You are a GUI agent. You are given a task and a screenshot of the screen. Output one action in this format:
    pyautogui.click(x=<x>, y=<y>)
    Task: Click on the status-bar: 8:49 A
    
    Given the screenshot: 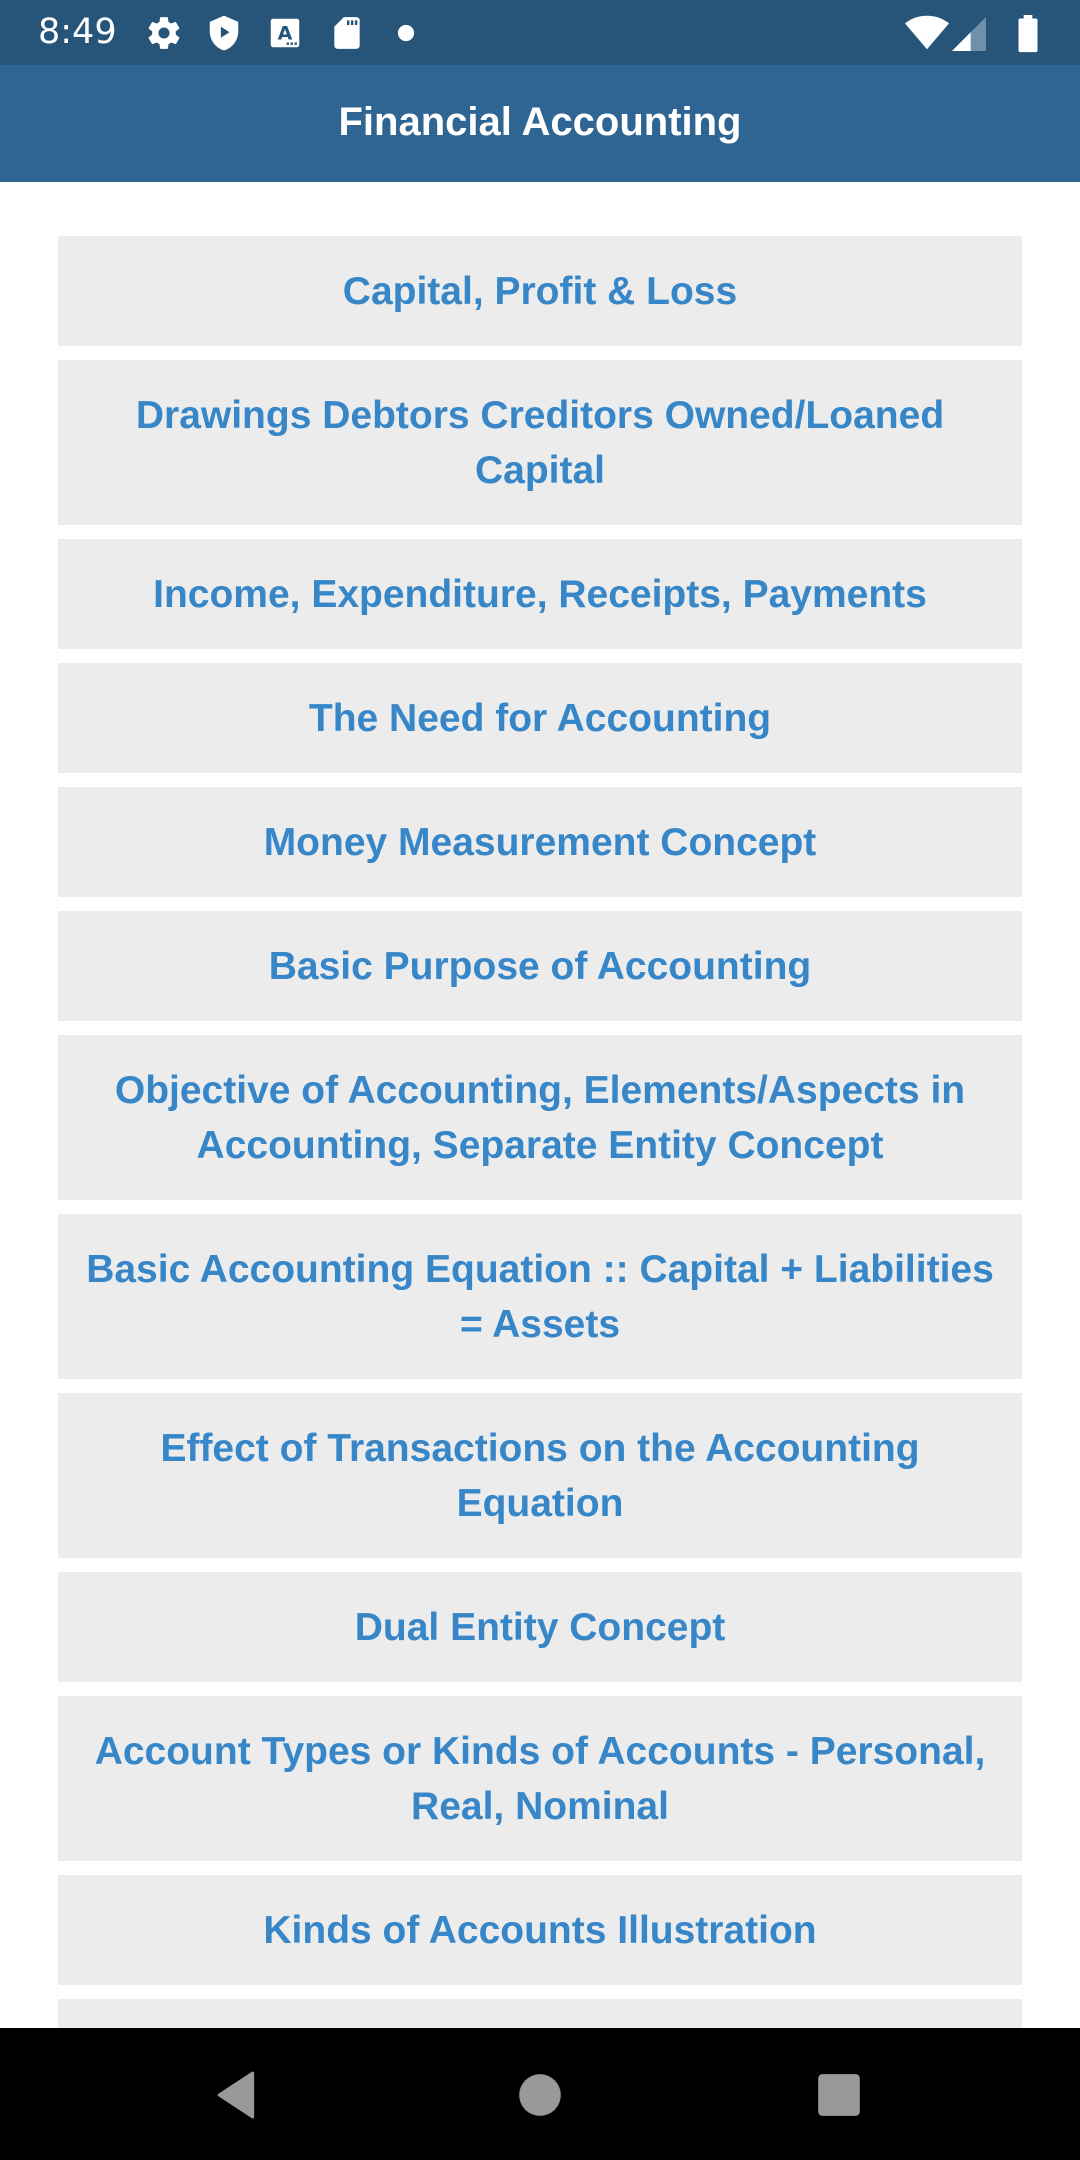 What is the action you would take?
    pyautogui.click(x=540, y=32)
    